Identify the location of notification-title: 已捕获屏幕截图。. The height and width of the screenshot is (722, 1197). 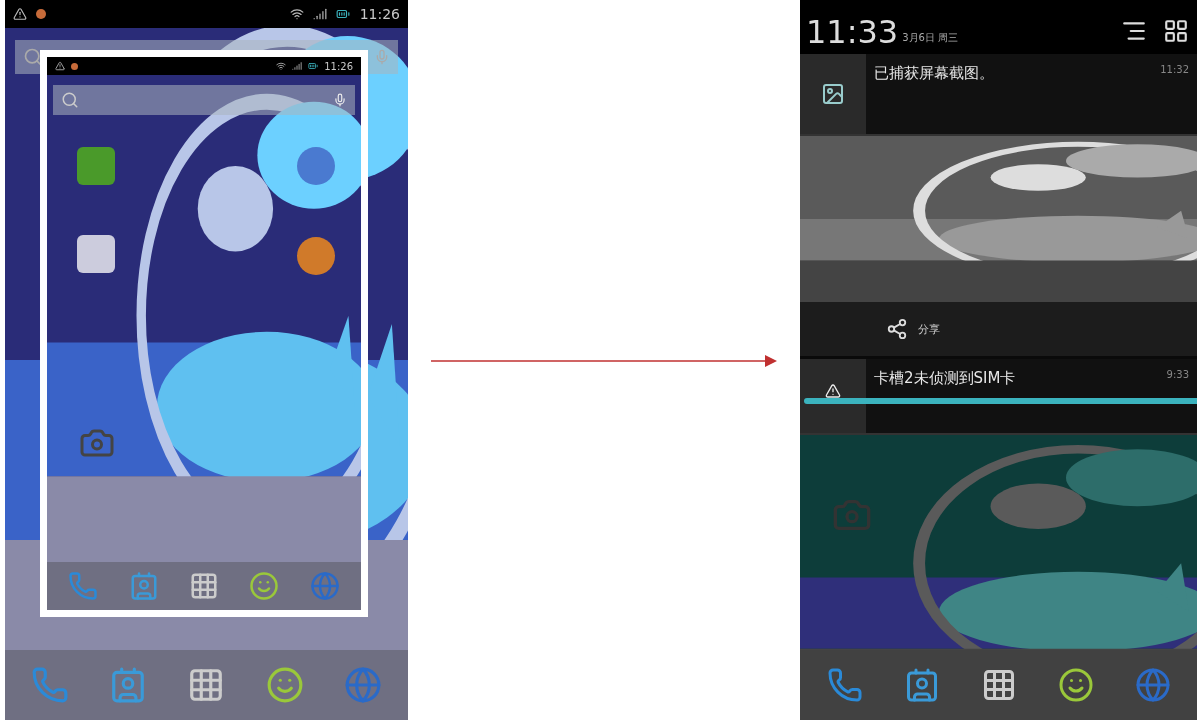
(934, 73).